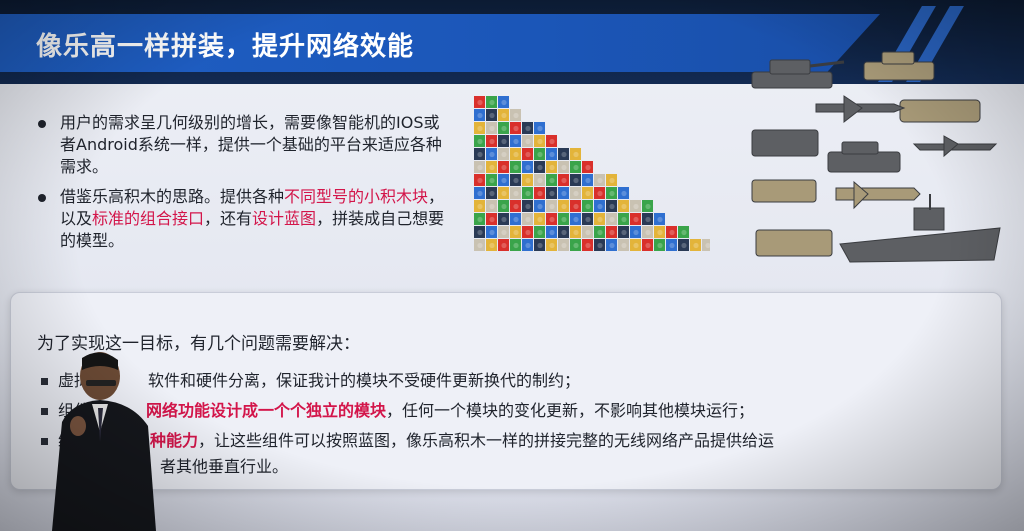 The image size is (1024, 531). Describe the element at coordinates (356, 196) in the screenshot. I see `bullet-highlight: 不同型号的小积木块` at that location.